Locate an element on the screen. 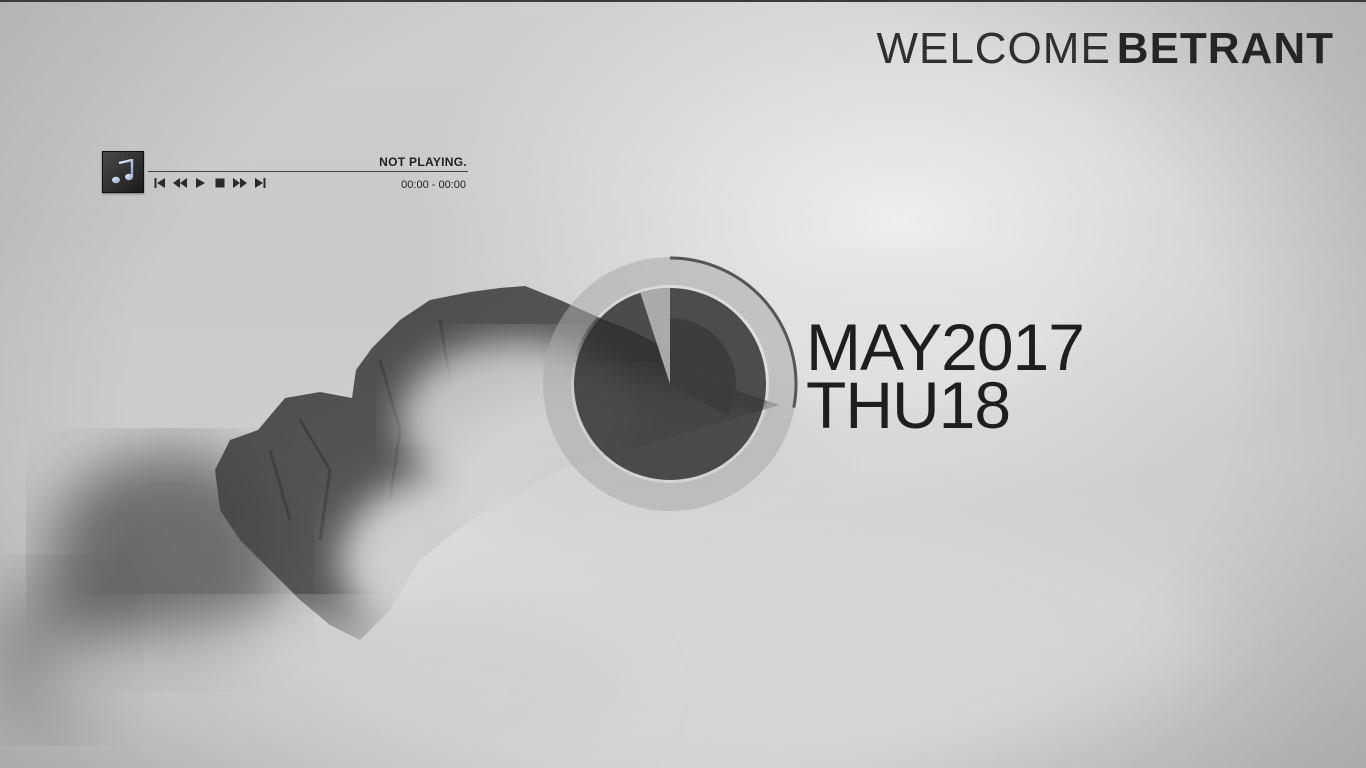 The image size is (1366, 768). stop-button is located at coordinates (220, 183).